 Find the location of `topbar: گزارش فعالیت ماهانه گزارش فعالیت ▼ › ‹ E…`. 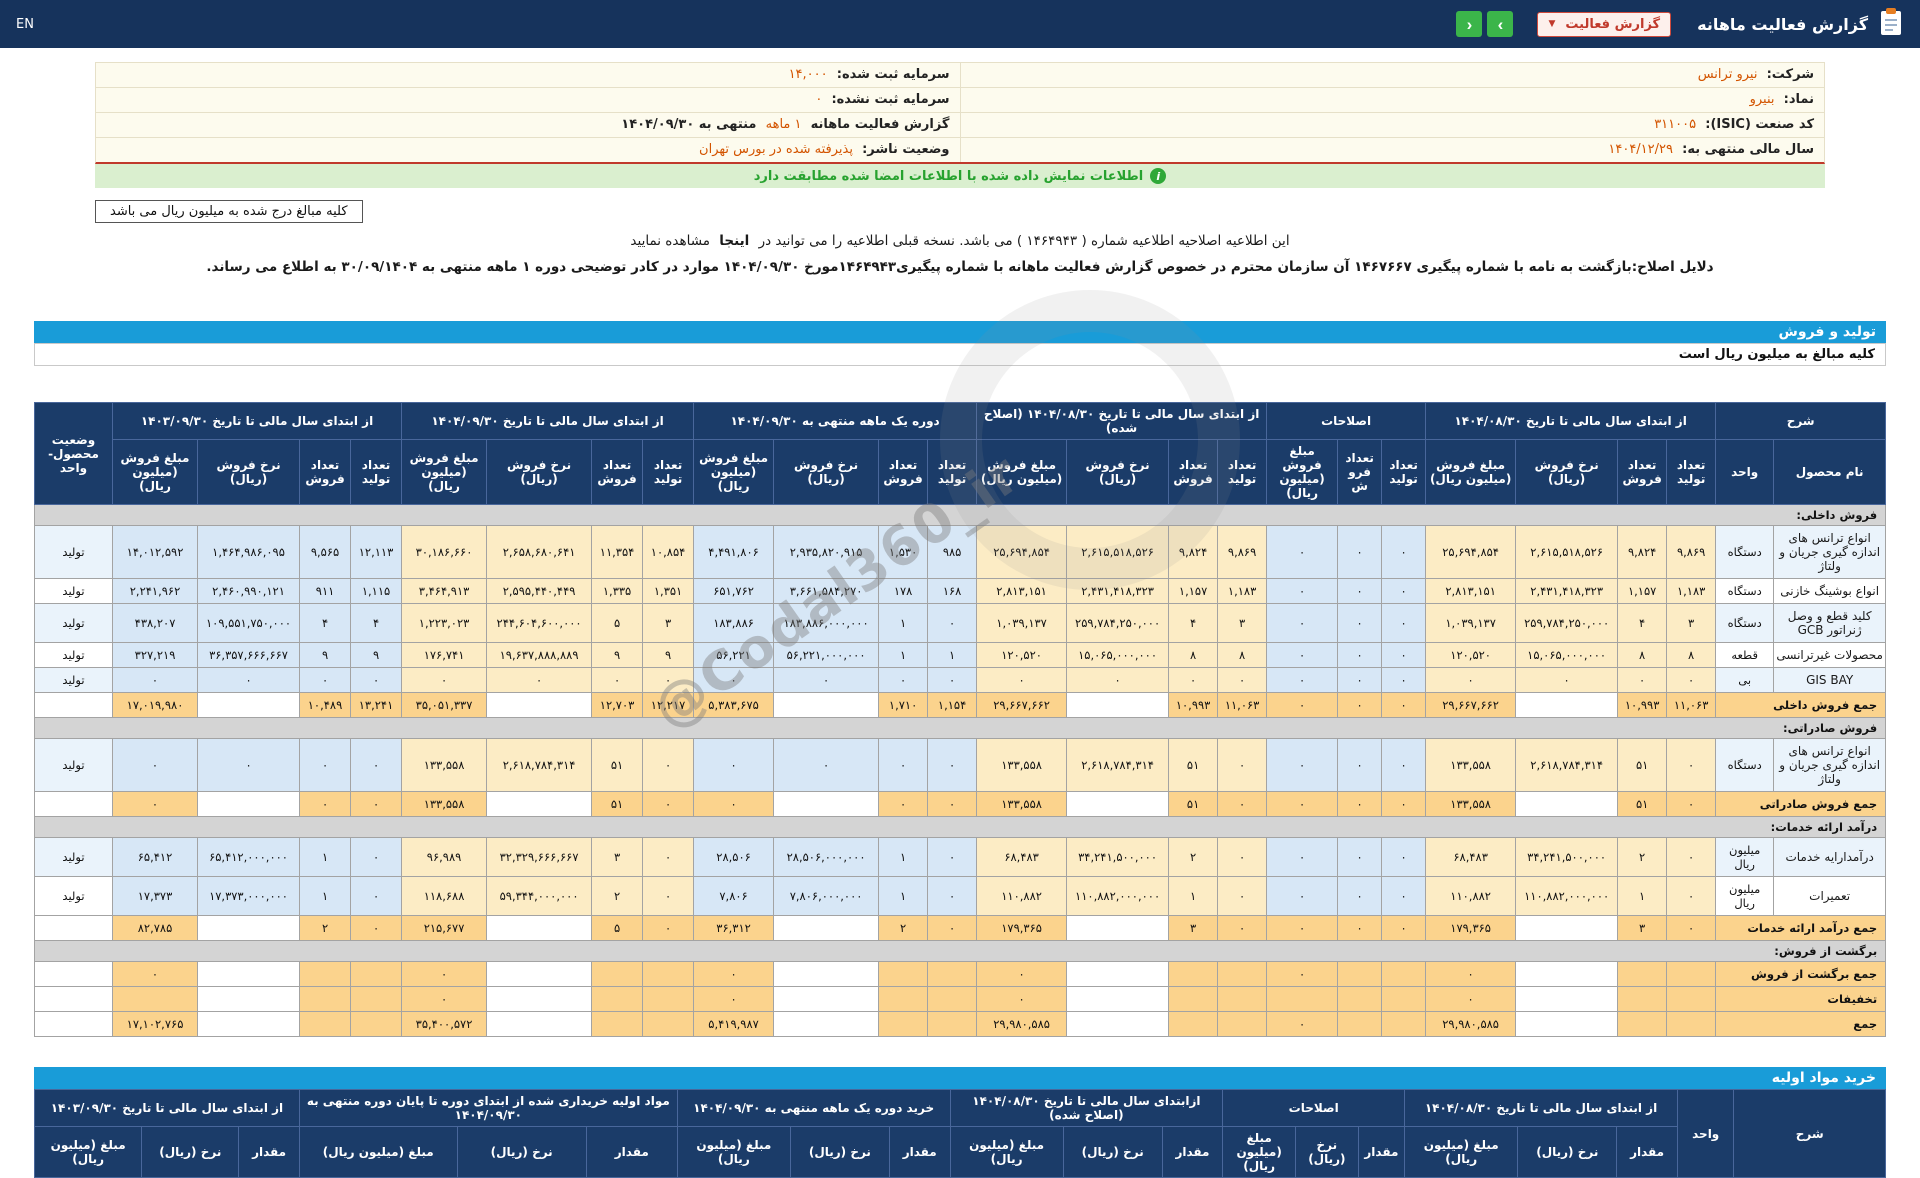

topbar: گزارش فعالیت ماهانه گزارش فعالیت ▼ › ‹ E… is located at coordinates (960, 24).